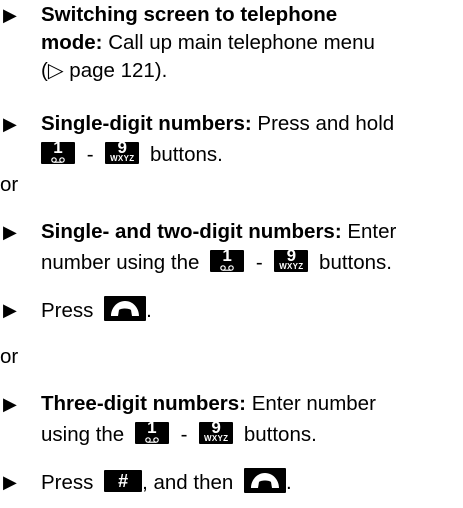  Describe the element at coordinates (96, 310) in the screenshot. I see `instruction-line-1: Press .` at that location.